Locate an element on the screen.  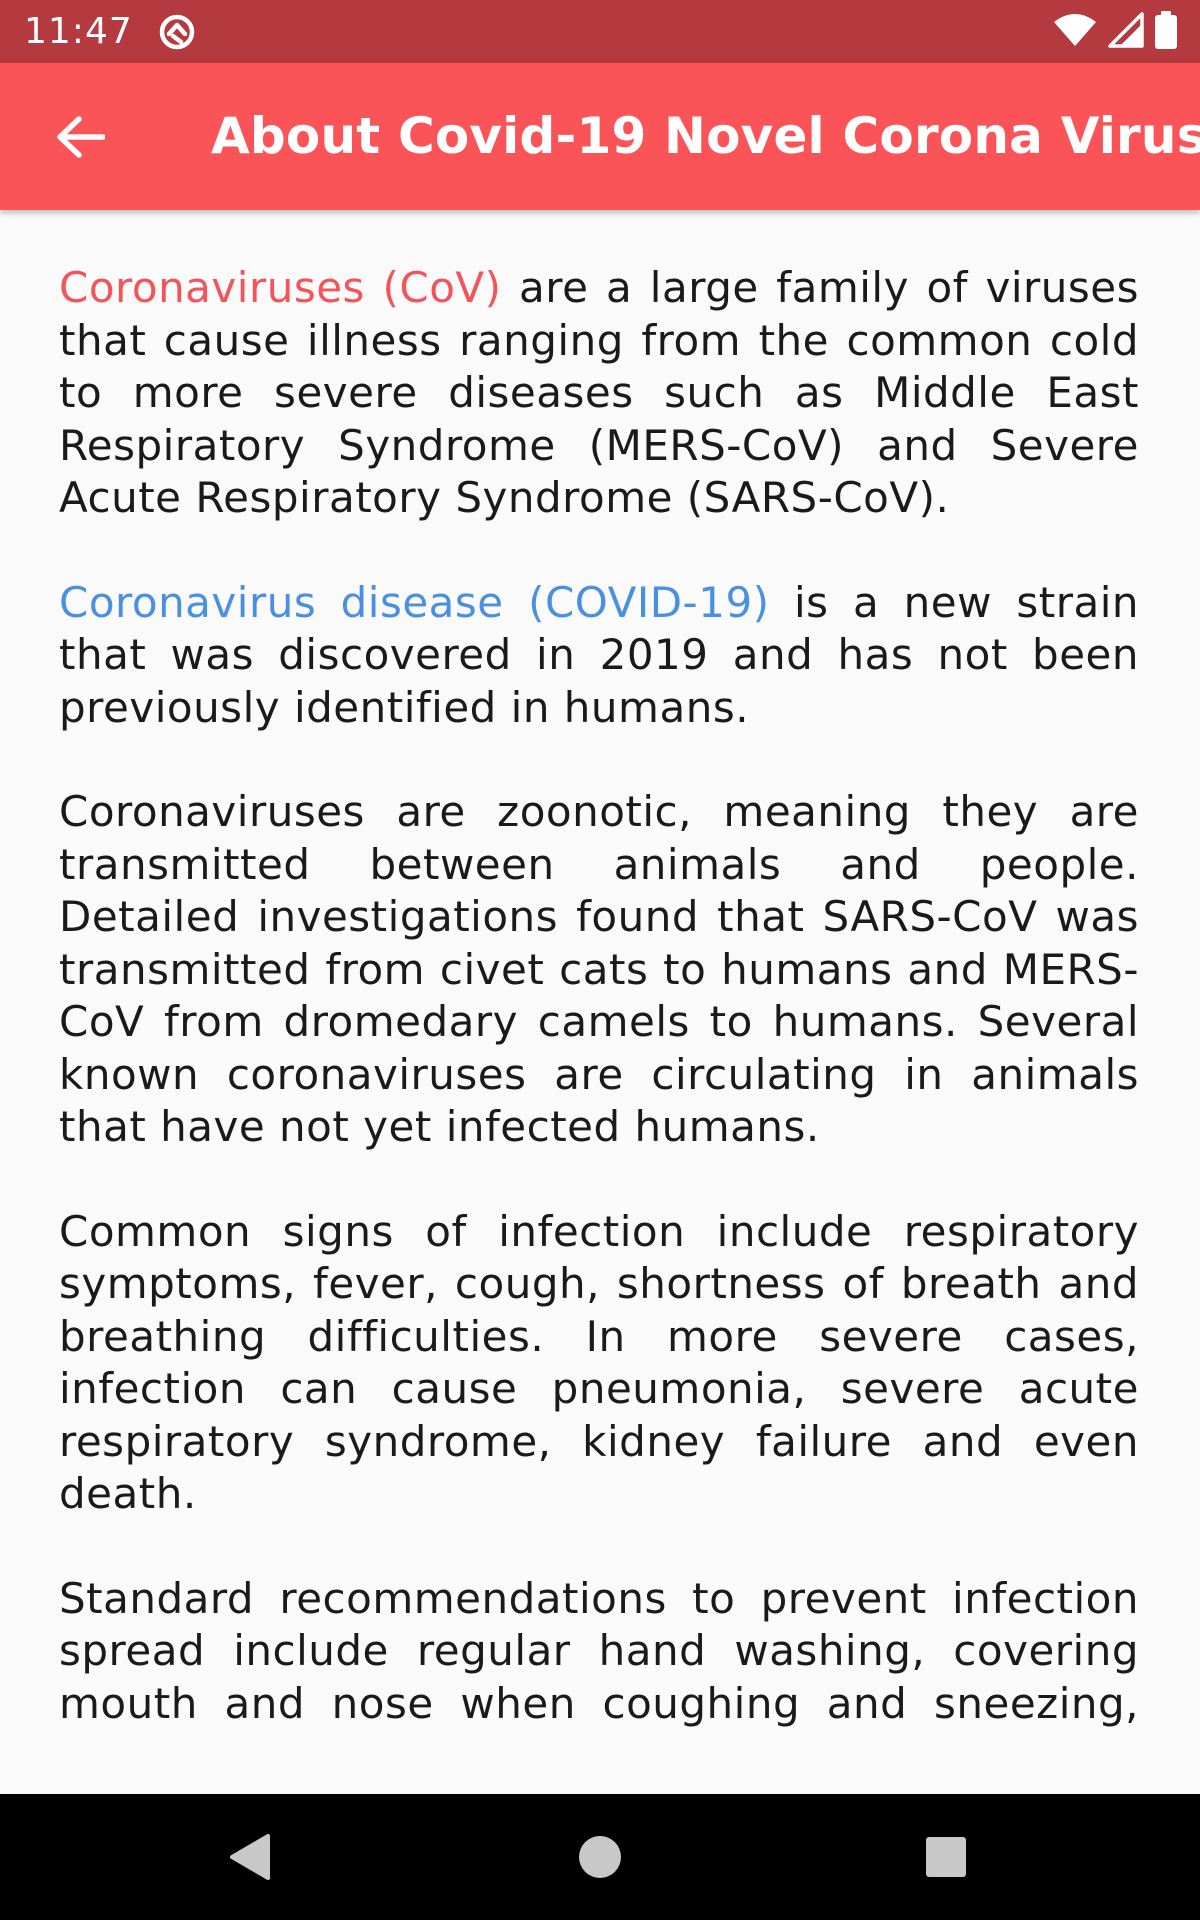
wifi-icon is located at coordinates (1075, 32).